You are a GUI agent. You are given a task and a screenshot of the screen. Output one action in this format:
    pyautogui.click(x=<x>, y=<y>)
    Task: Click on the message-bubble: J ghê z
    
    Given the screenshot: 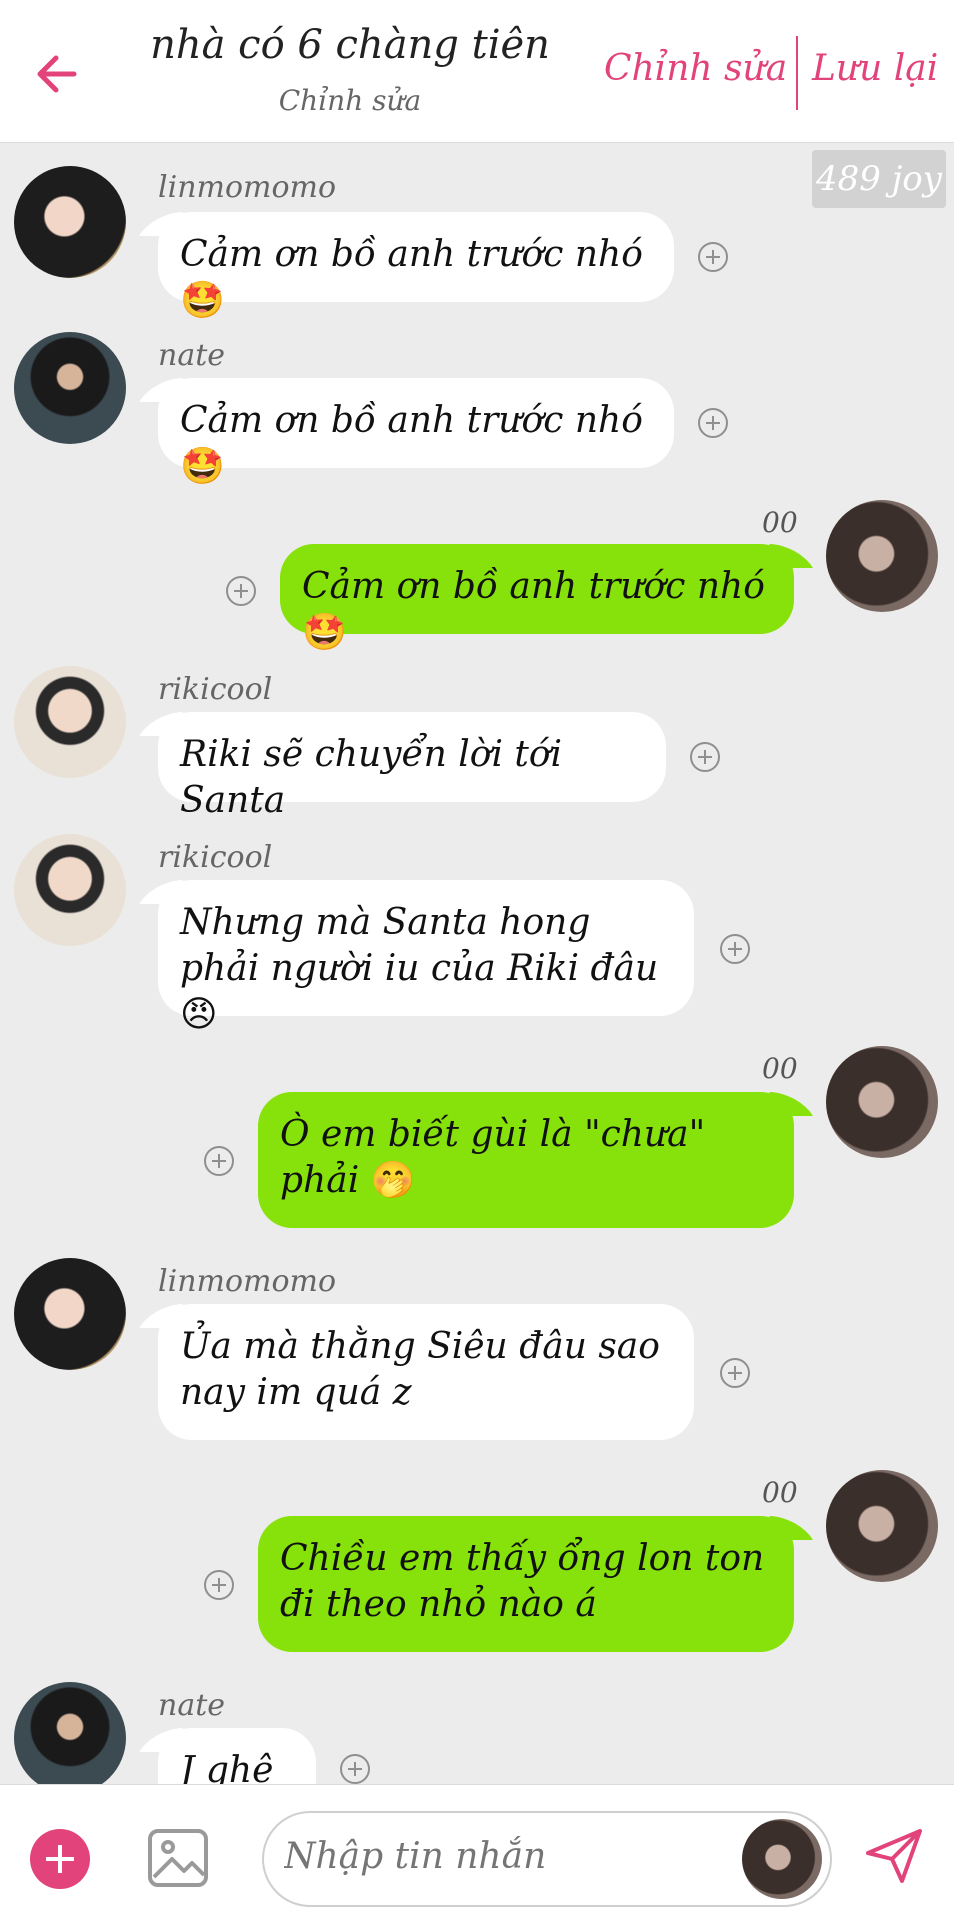 What is the action you would take?
    pyautogui.click(x=237, y=1756)
    